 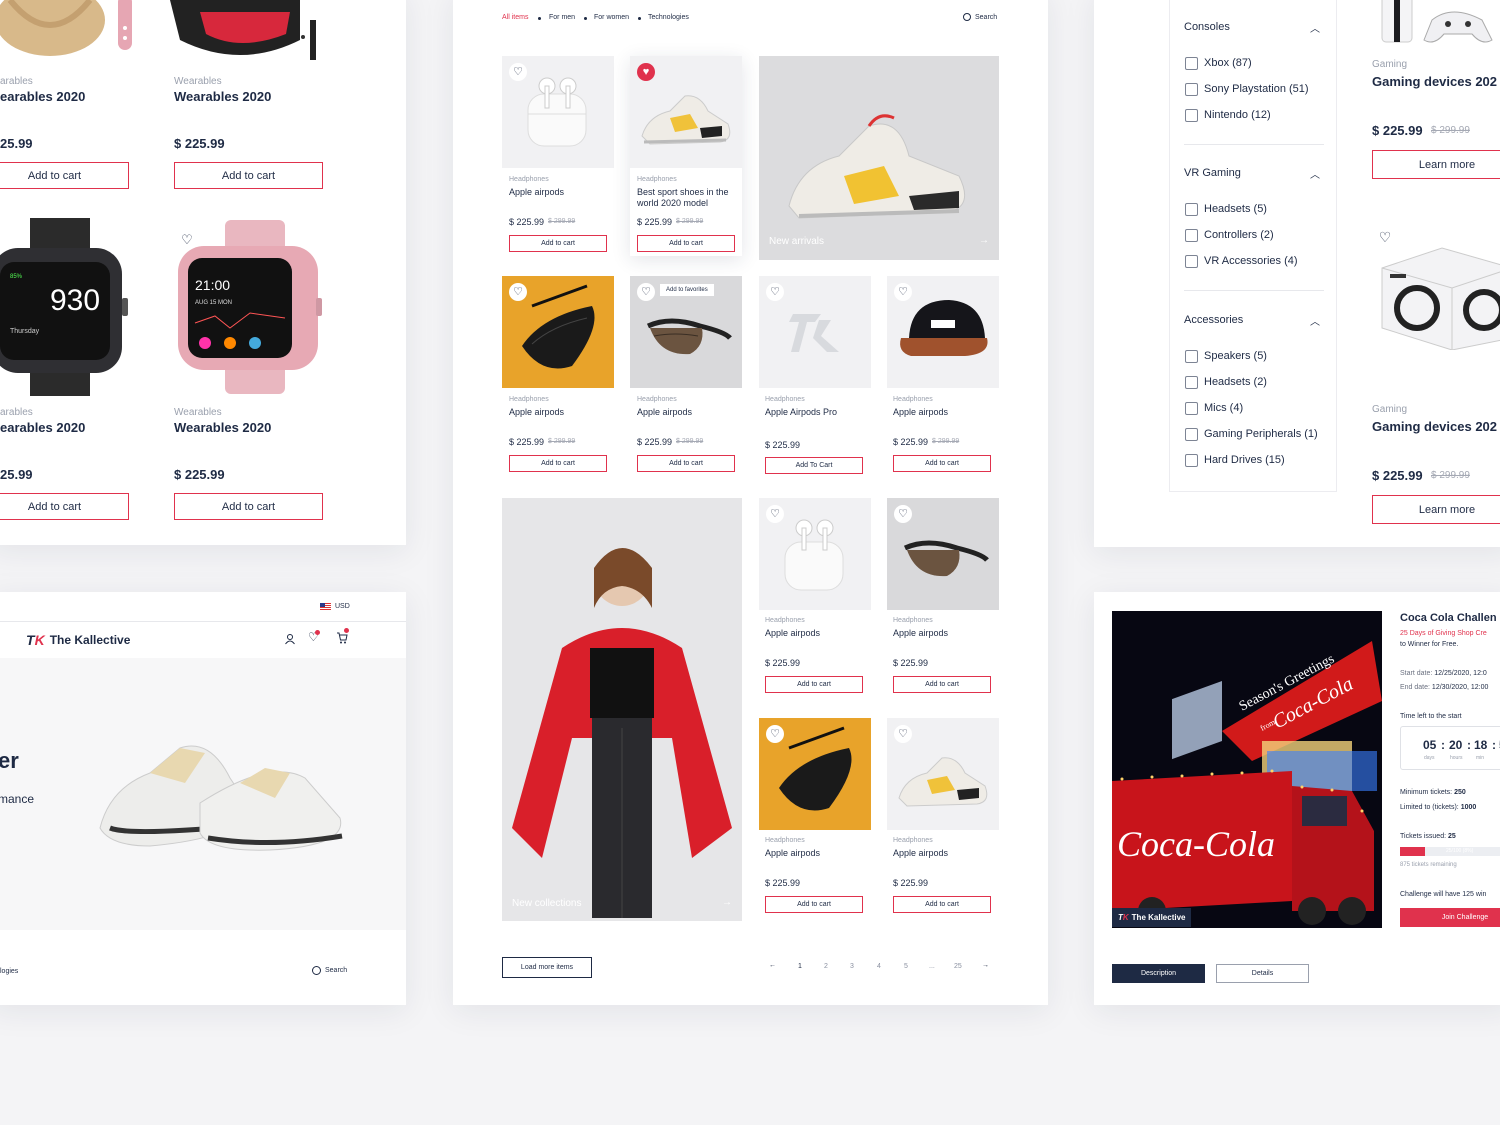 I want to click on product-image-black-watch: 930 Thursday 85%, so click(x=70, y=307).